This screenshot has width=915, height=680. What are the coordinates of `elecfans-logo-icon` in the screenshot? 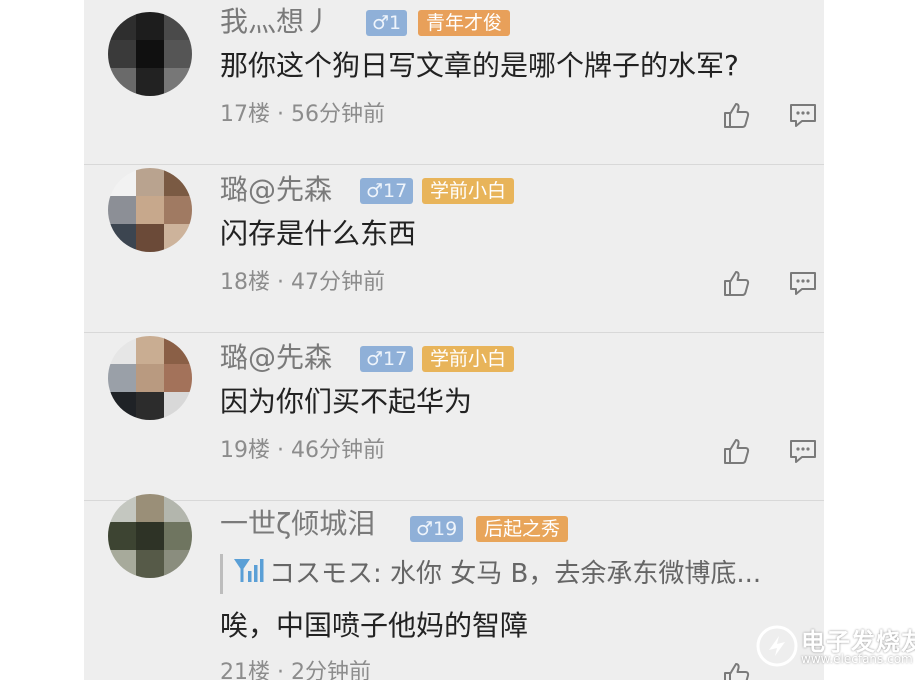 It's located at (777, 646).